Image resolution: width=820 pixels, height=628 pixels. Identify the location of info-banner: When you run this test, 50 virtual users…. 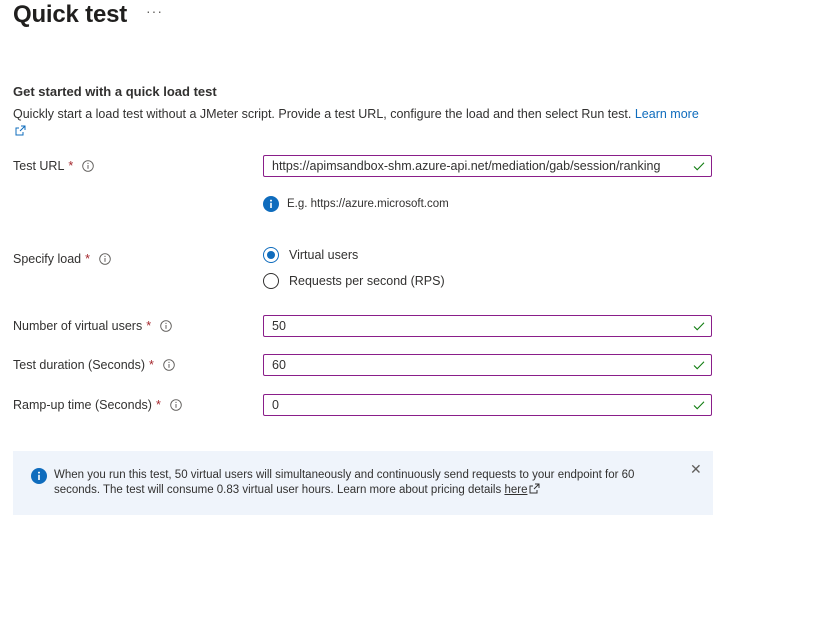
(363, 483).